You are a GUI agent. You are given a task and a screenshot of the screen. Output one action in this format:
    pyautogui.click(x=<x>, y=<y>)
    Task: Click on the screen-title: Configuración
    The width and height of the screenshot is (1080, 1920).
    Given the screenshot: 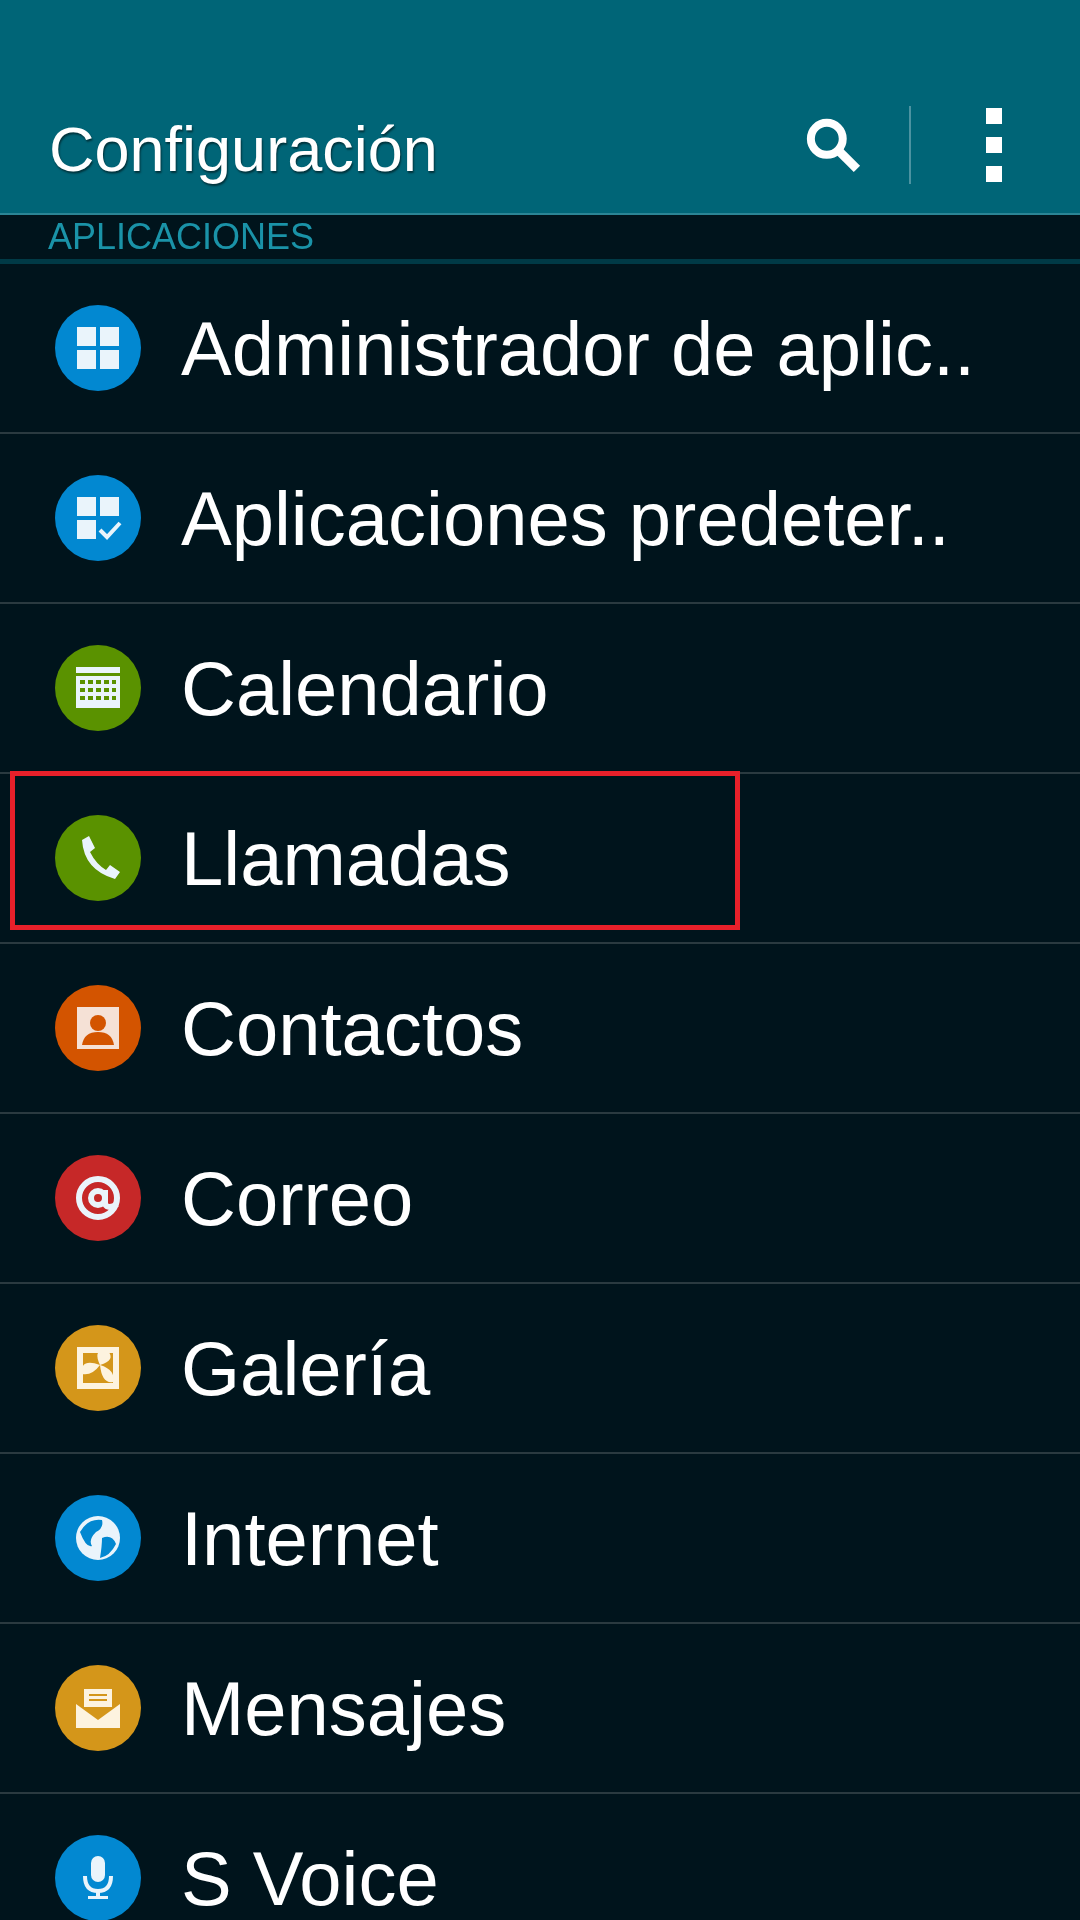 What is the action you would take?
    pyautogui.click(x=243, y=149)
    